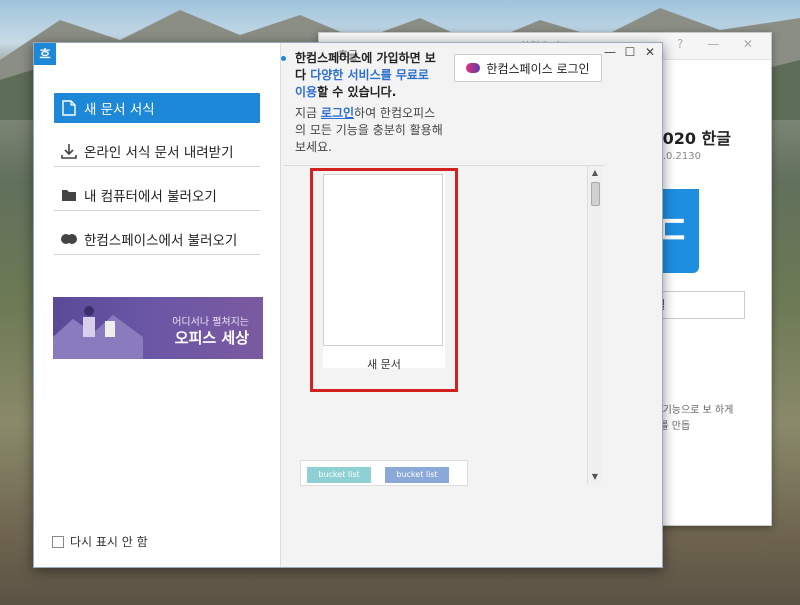 This screenshot has height=605, width=800. I want to click on login-link: 로그인, so click(337, 113).